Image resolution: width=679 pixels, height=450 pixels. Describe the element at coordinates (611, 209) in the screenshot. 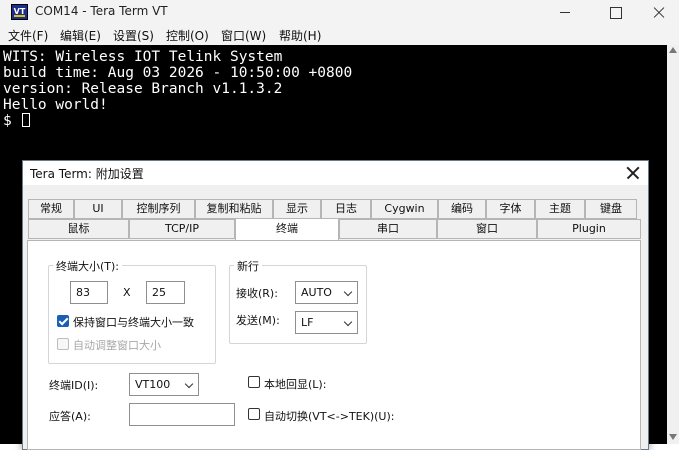

I see `tab-keyboard: 键盘` at that location.